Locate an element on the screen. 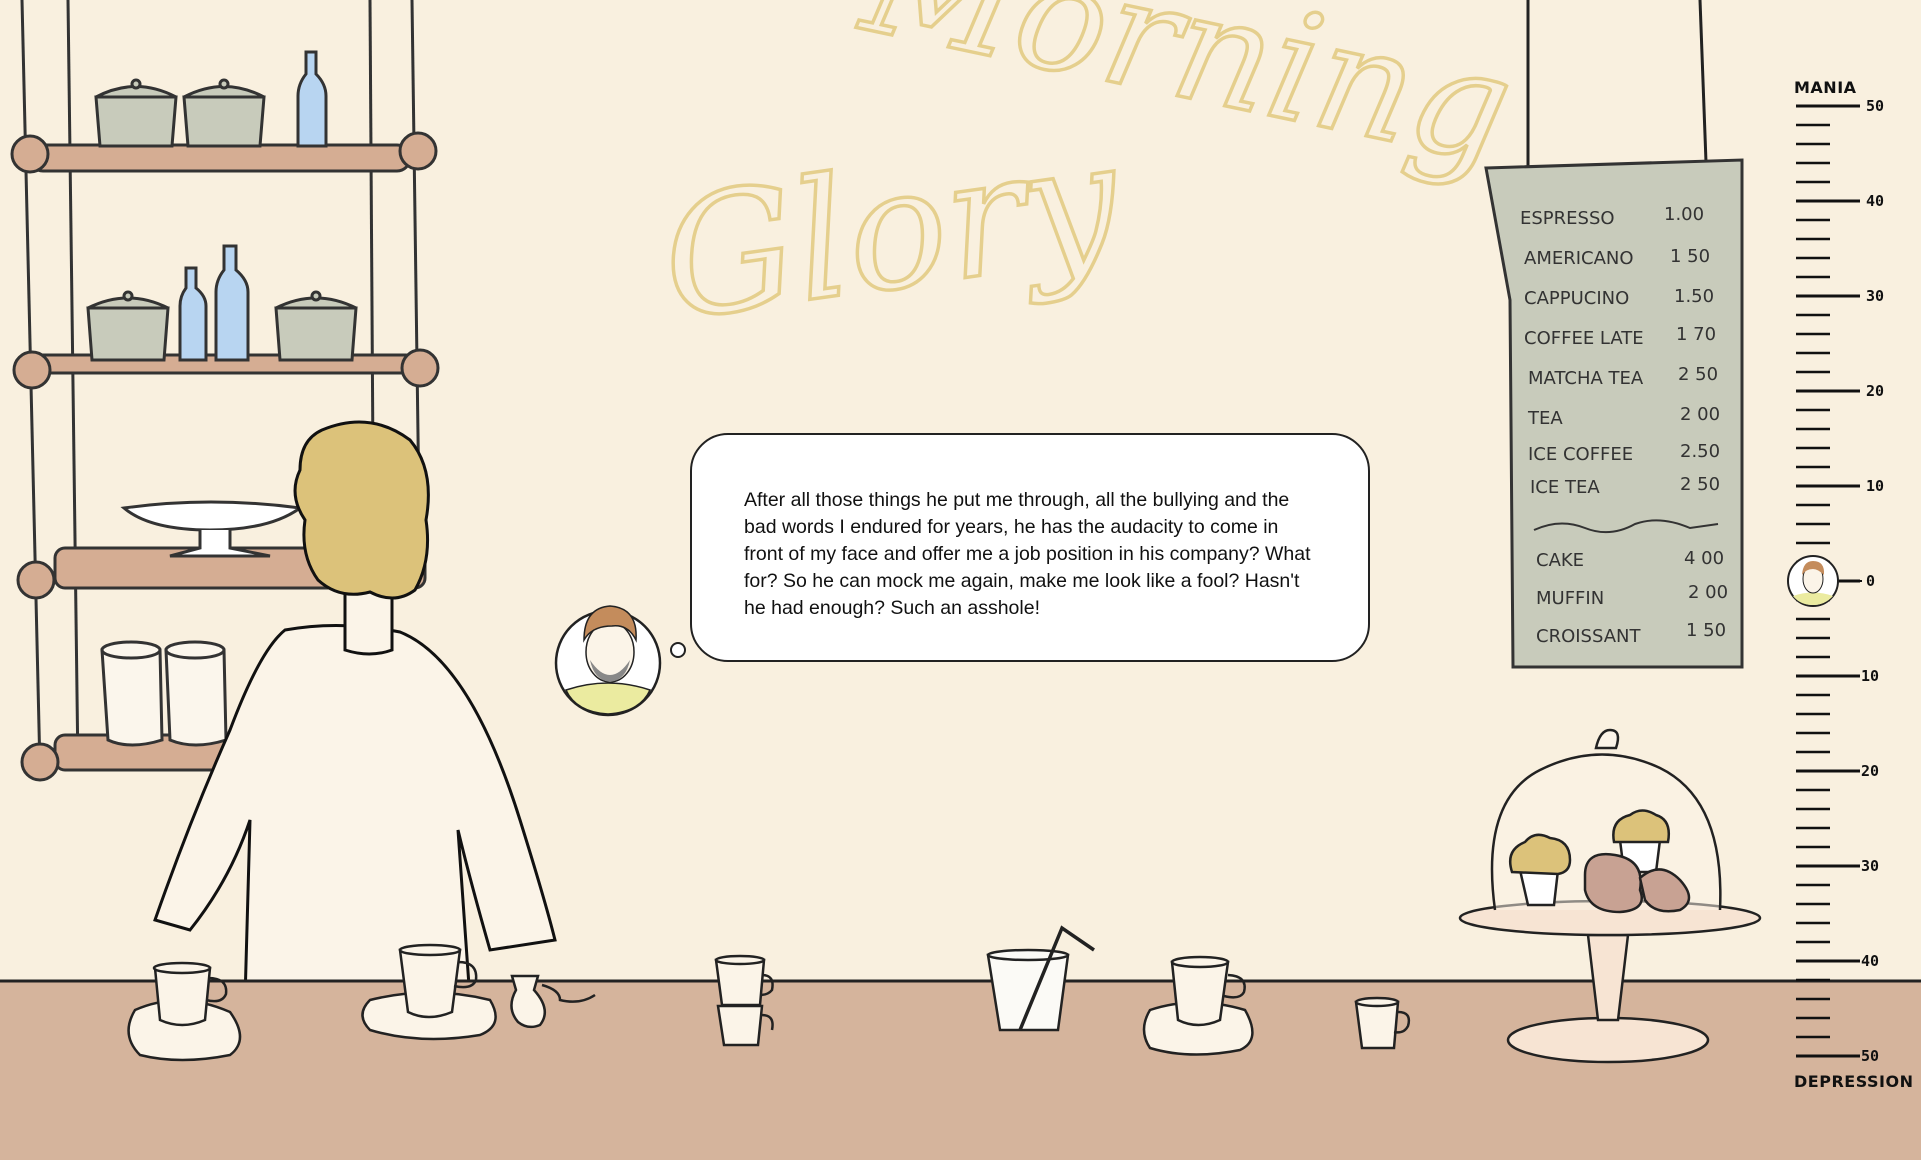 This screenshot has height=1160, width=1921. mood-meter-top-label: MANIA is located at coordinates (1825, 87).